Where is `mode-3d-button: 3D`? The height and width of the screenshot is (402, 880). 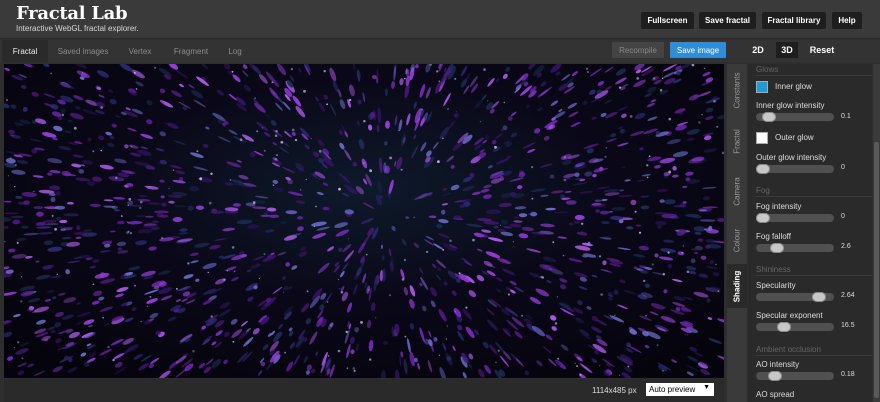 mode-3d-button: 3D is located at coordinates (787, 50).